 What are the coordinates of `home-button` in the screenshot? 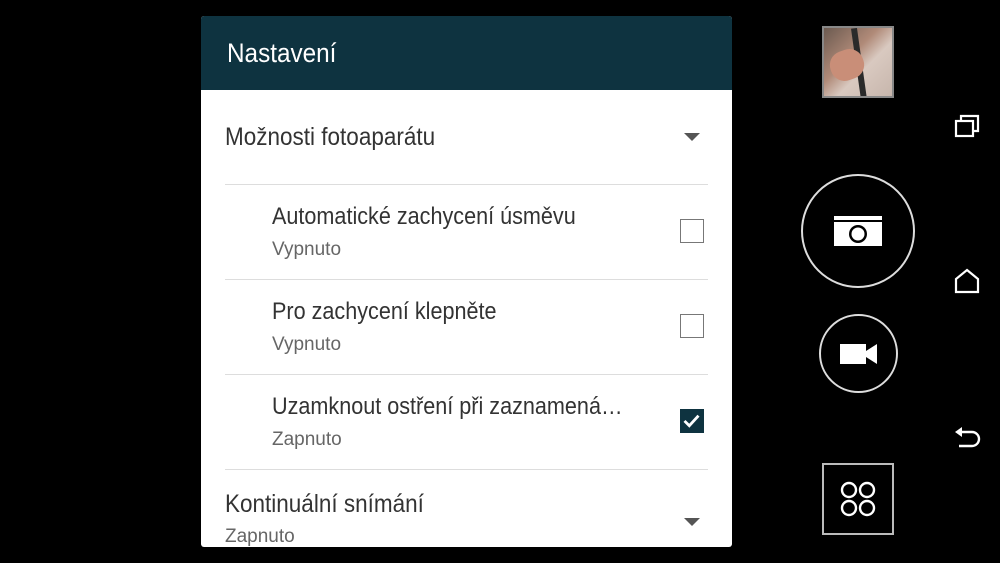 It's located at (967, 281).